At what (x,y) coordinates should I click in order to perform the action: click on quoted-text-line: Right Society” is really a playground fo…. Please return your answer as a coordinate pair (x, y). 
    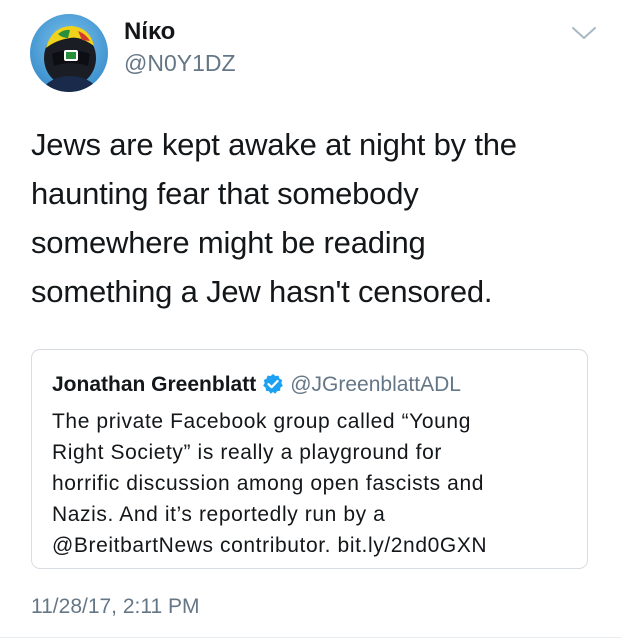
    Looking at the image, I should click on (247, 452).